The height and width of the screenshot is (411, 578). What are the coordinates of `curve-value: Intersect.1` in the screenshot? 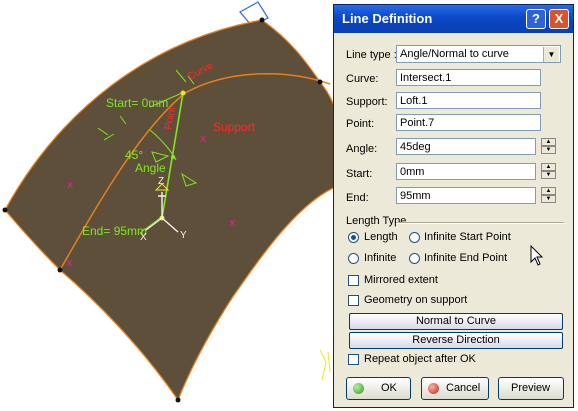 It's located at (426, 78).